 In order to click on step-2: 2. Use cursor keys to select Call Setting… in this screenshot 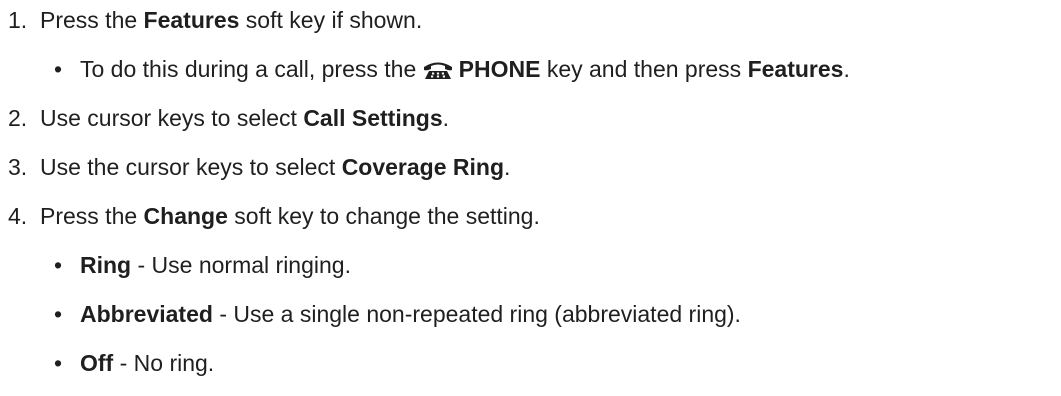, I will do `click(228, 118)`.